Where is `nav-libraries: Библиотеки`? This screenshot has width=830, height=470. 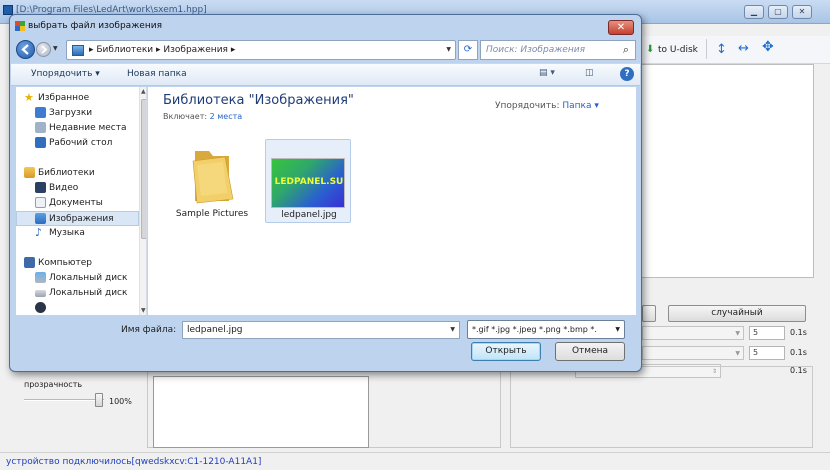
nav-libraries: Библиотеки is located at coordinates (77, 173).